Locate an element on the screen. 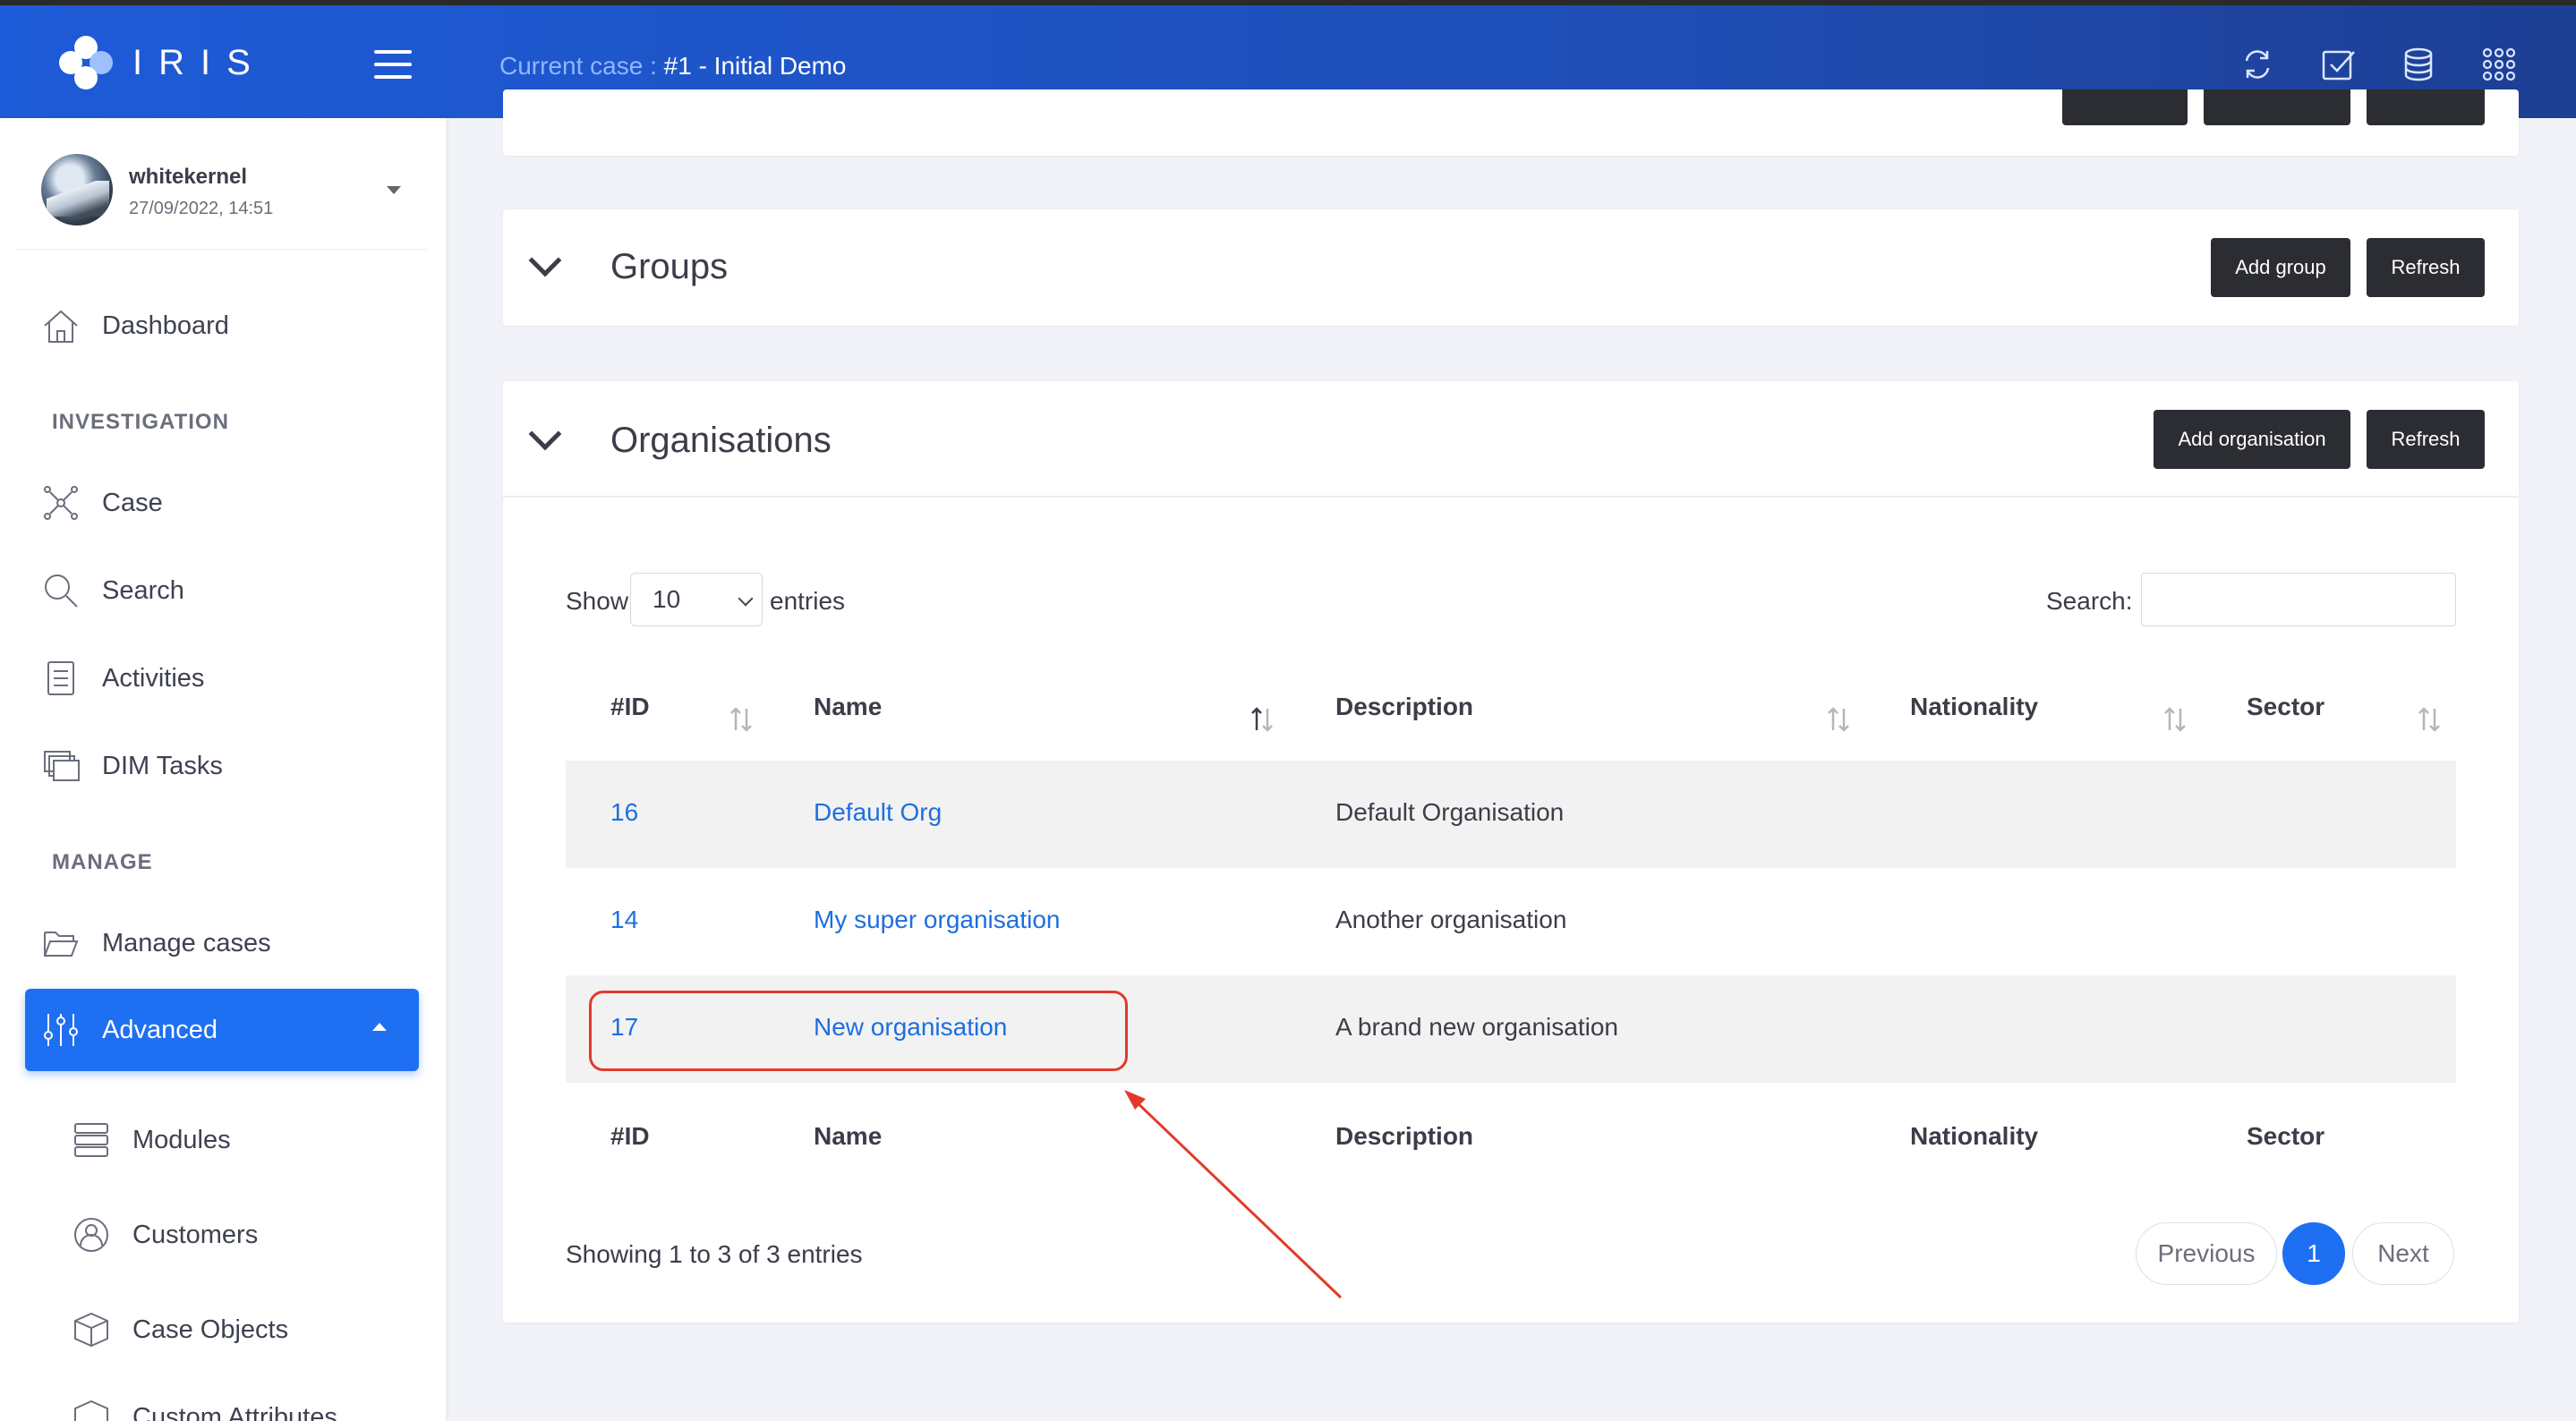  column-footer-name: Name is located at coordinates (848, 1136).